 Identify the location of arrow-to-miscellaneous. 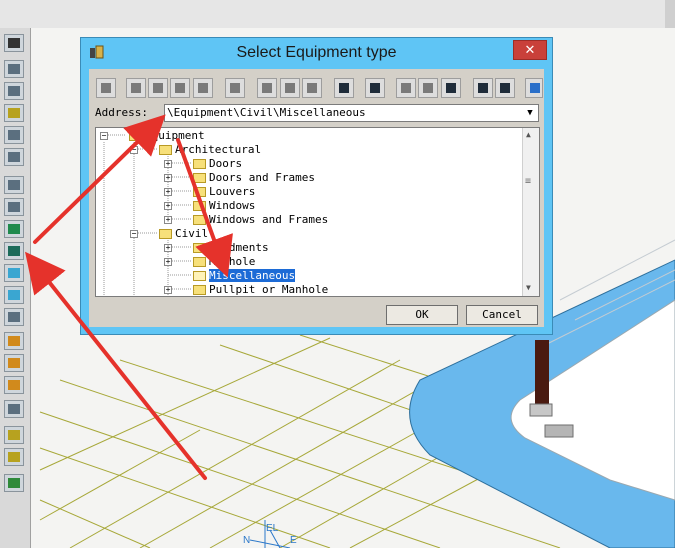
(204, 208).